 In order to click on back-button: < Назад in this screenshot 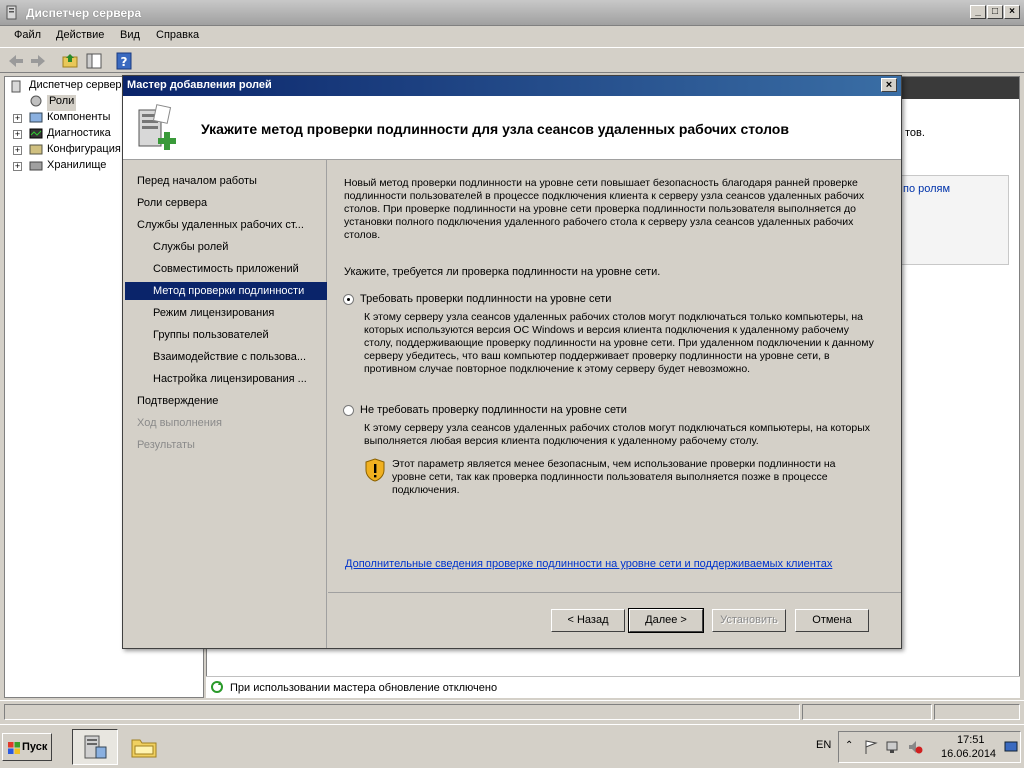, I will do `click(588, 620)`.